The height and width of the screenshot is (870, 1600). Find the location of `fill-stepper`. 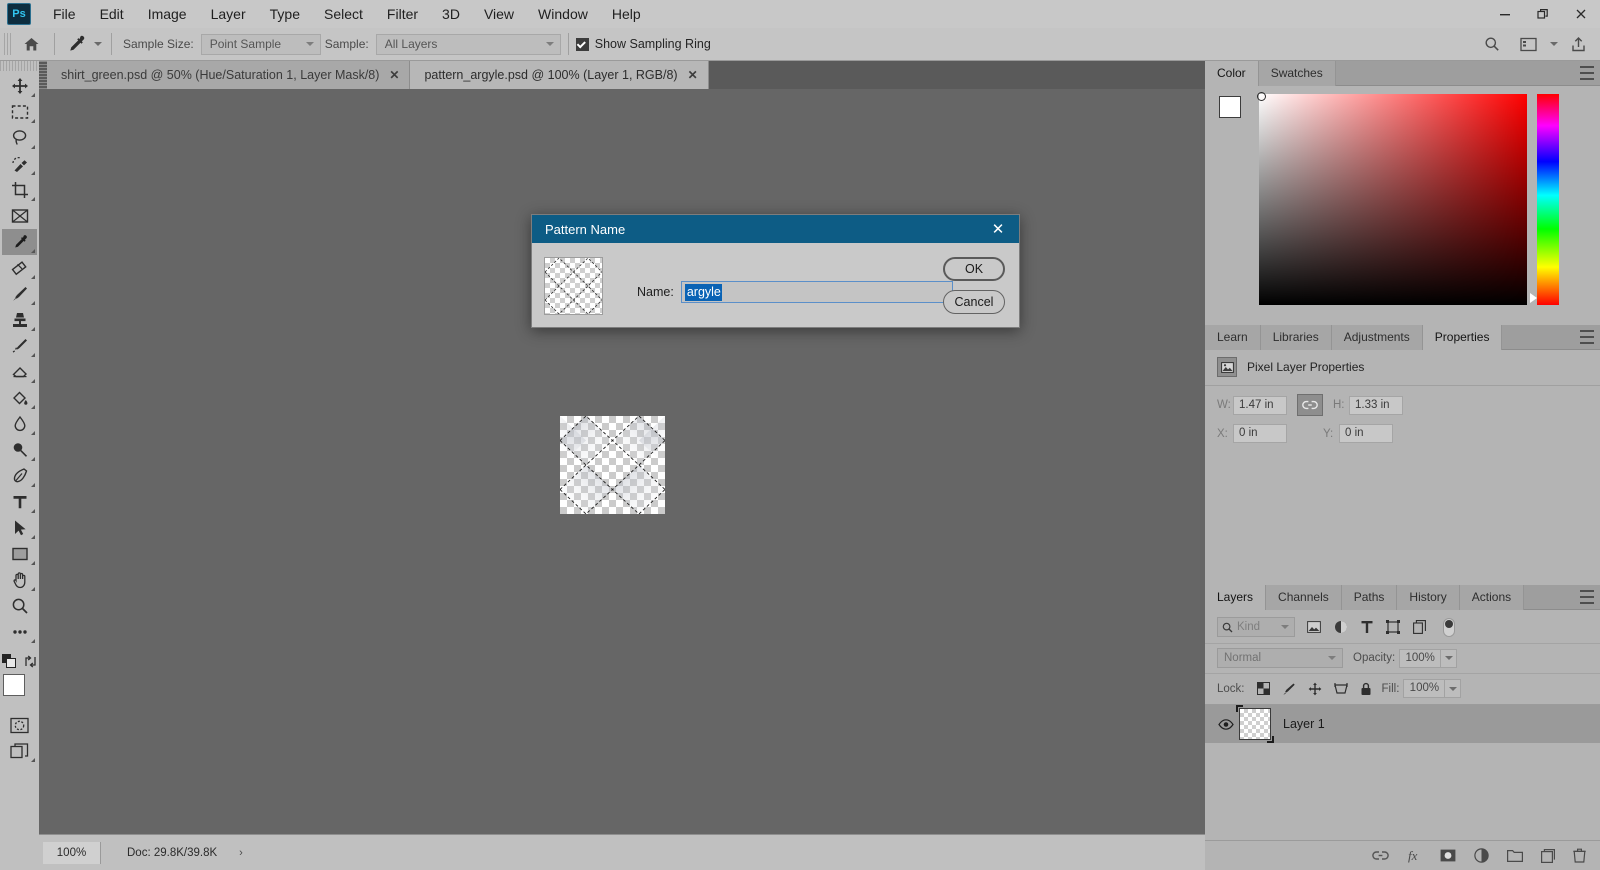

fill-stepper is located at coordinates (1453, 688).